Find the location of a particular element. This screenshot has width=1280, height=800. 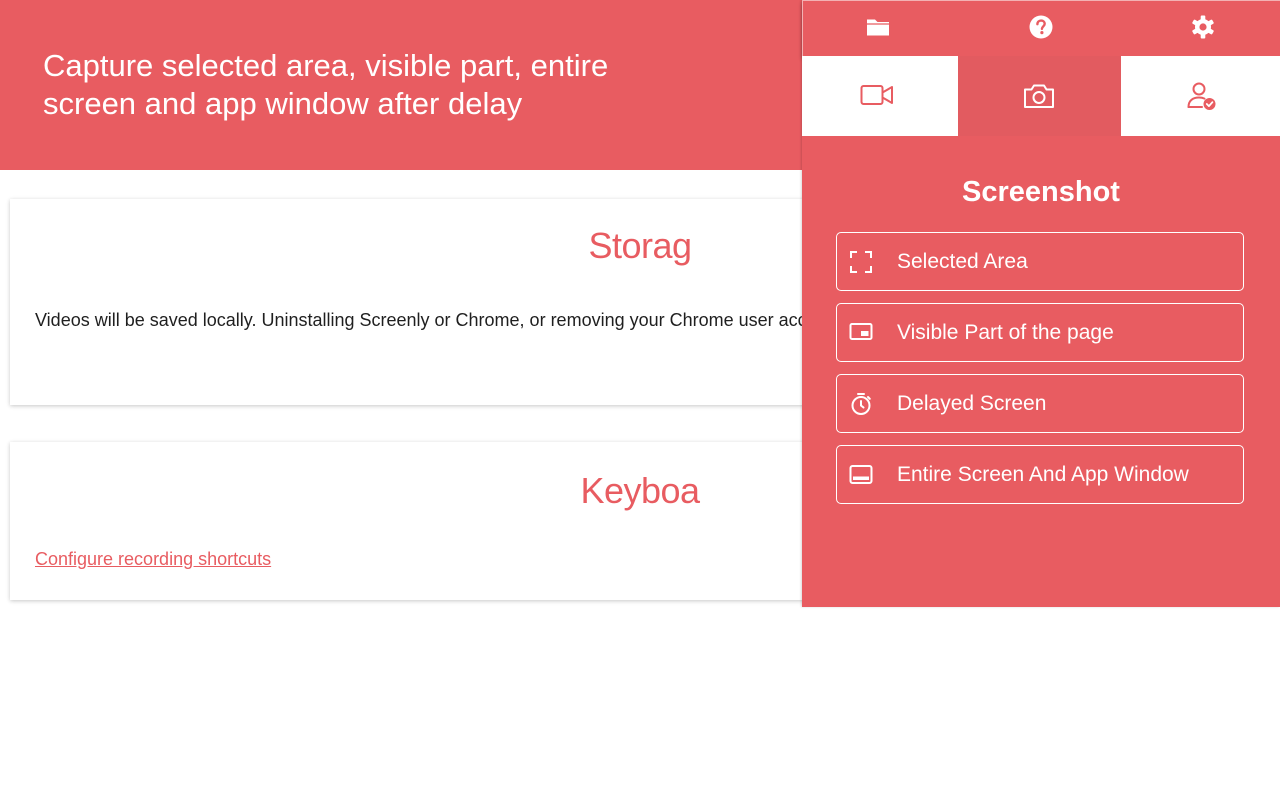

picture-in-picture-icon is located at coordinates (861, 333).